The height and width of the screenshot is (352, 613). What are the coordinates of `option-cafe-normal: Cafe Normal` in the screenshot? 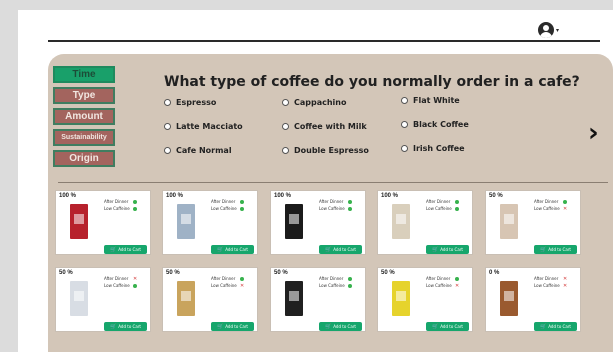 It's located at (198, 150).